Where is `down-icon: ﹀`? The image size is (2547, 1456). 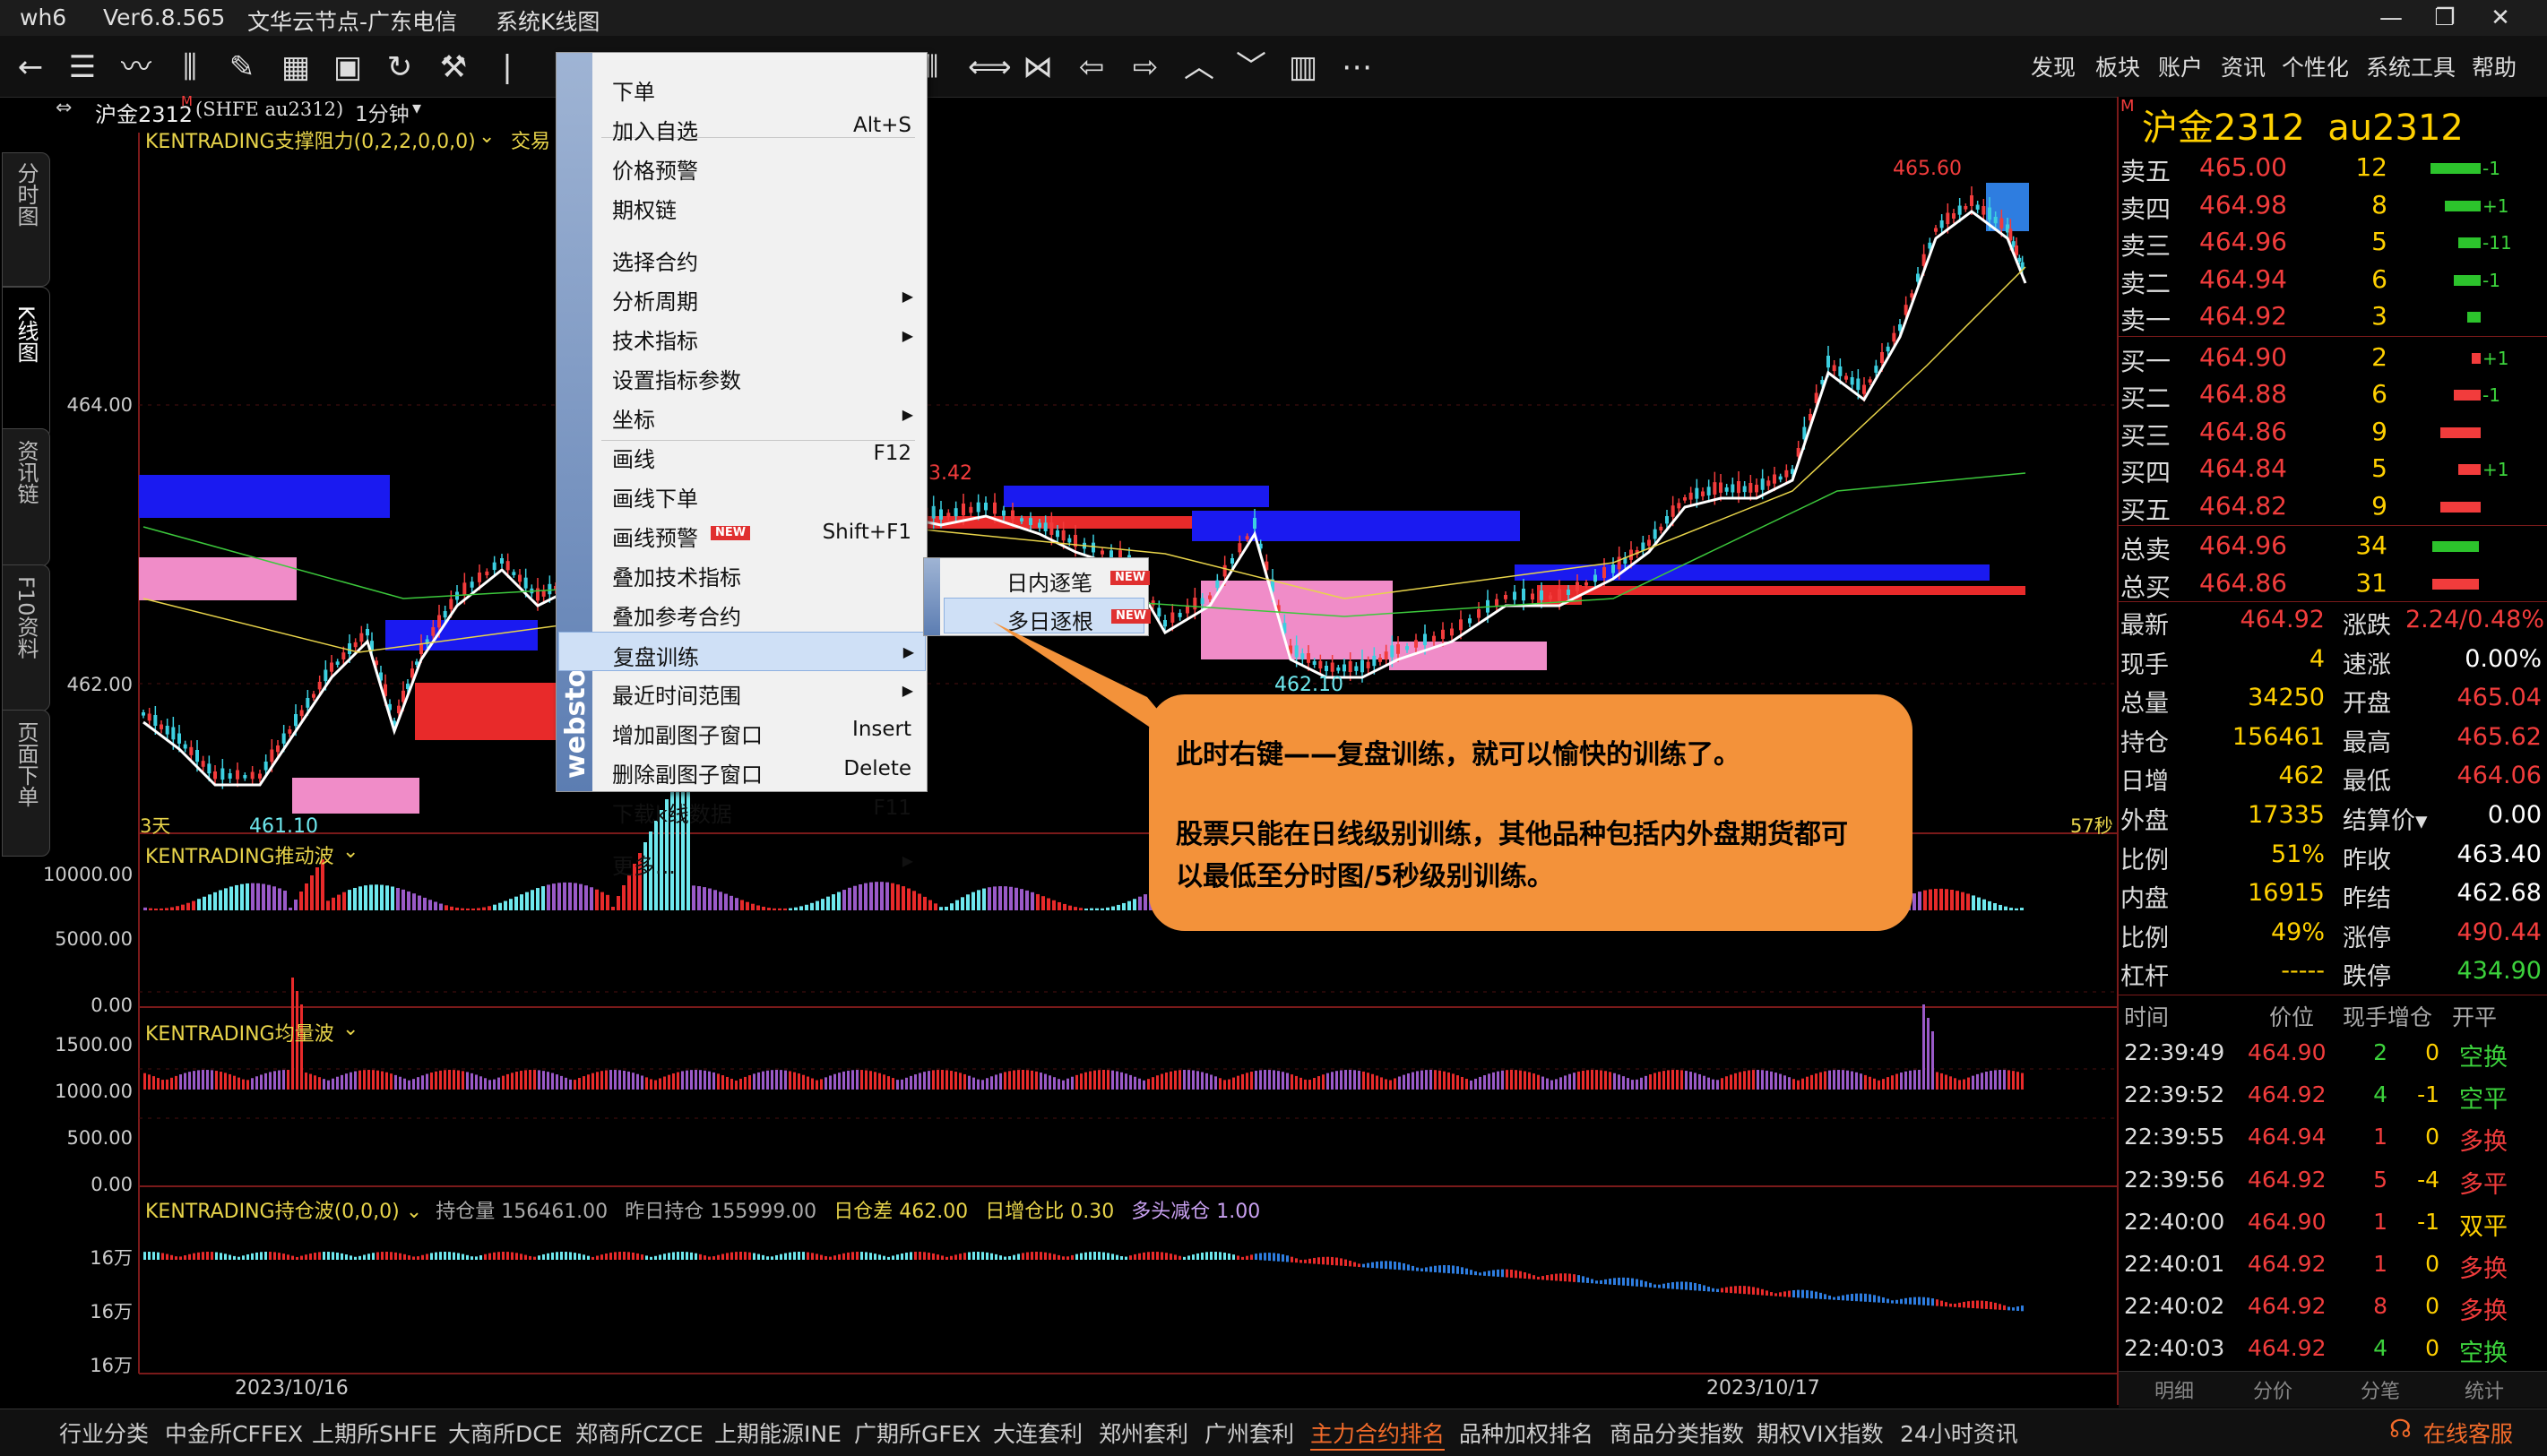
down-icon: ﹀ is located at coordinates (1251, 67).